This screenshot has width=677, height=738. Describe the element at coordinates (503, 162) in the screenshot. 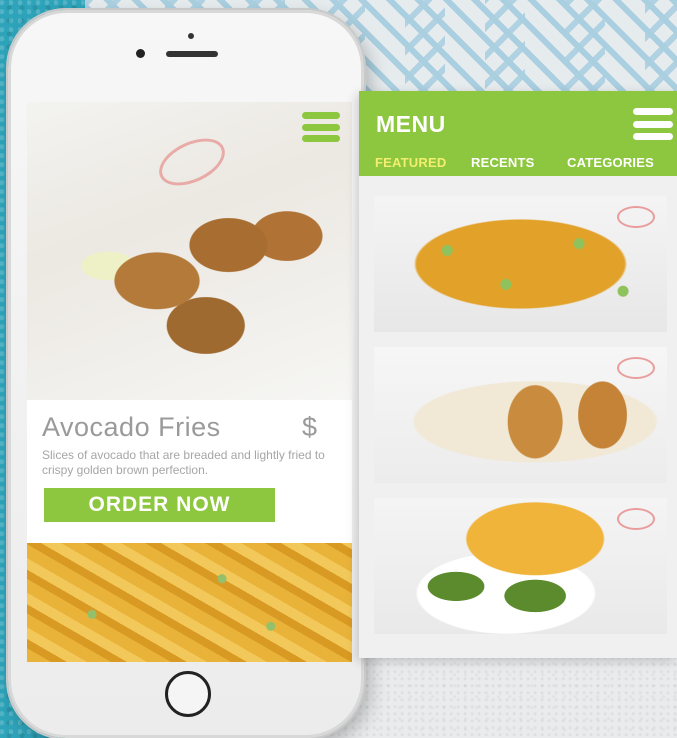

I see `tab-recents: RECENTS` at that location.